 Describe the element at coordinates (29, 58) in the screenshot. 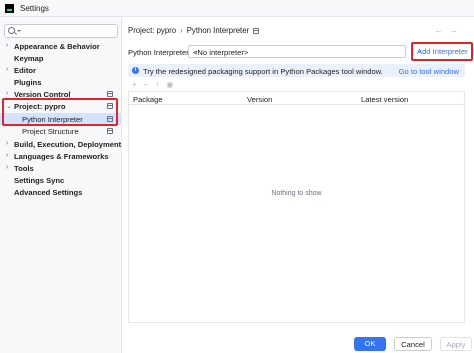

I see `sidebar-item-label: Keymap` at that location.